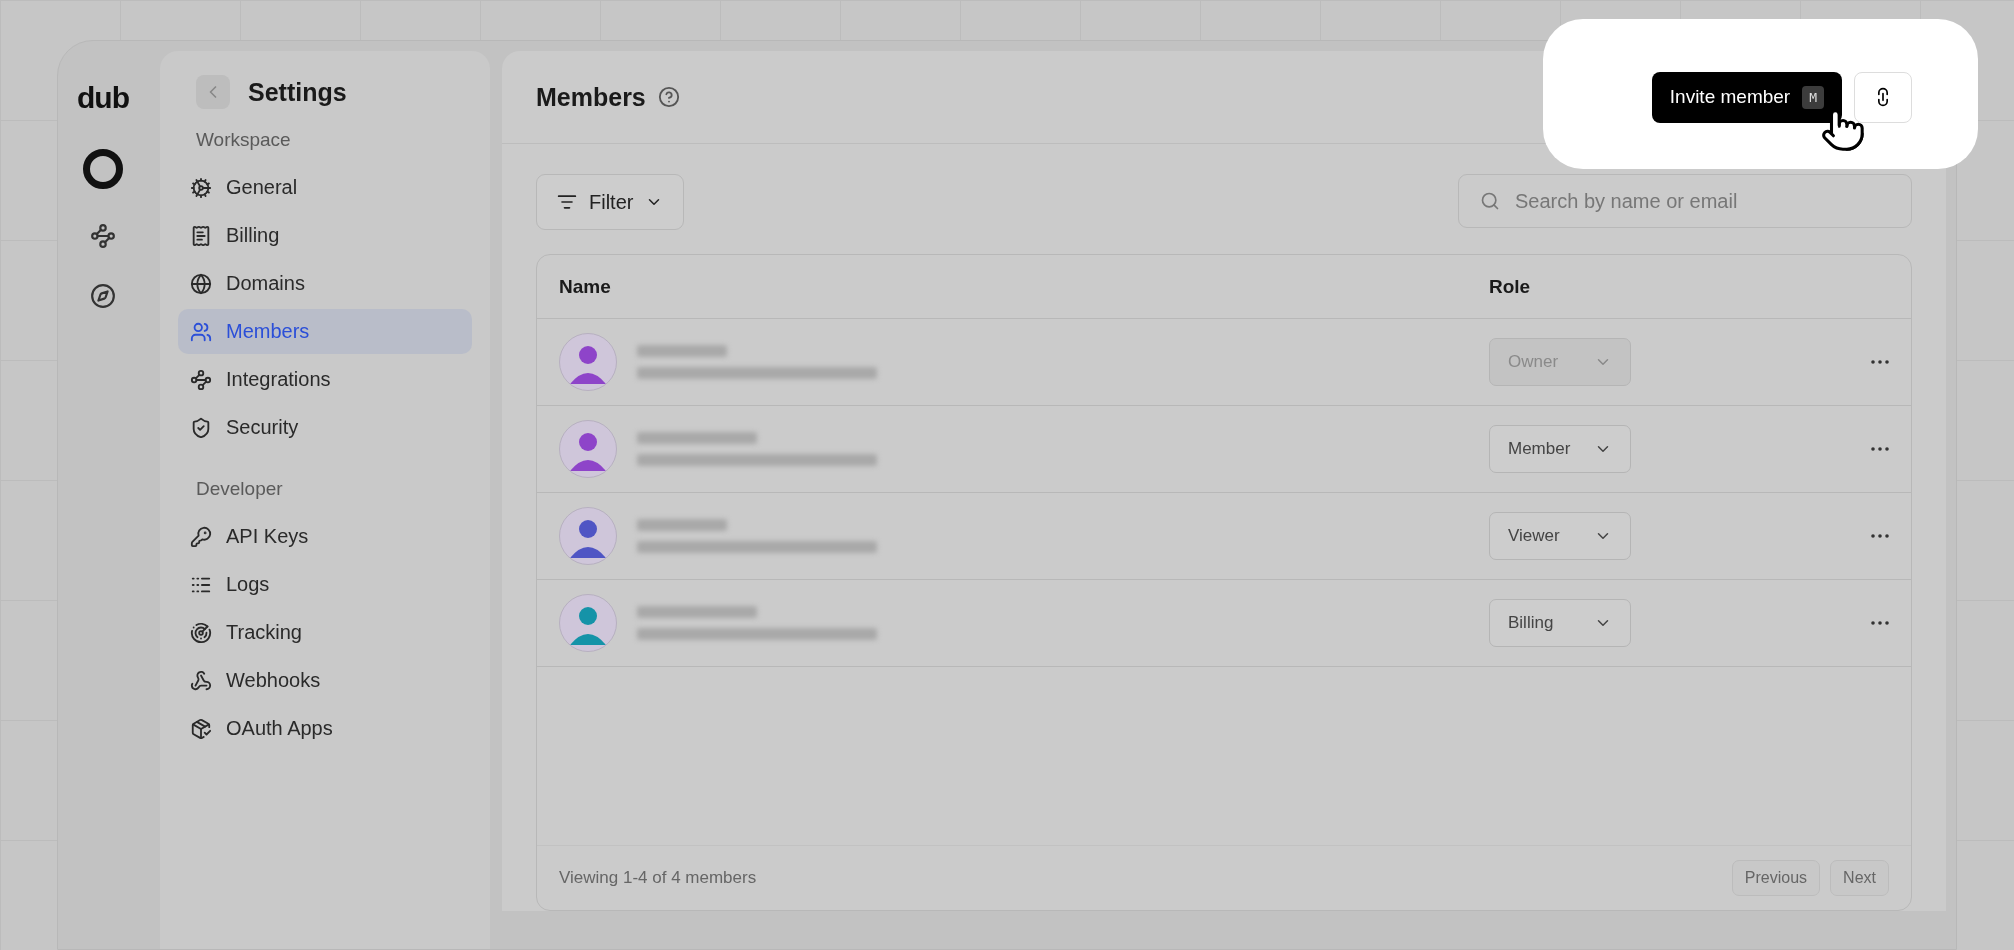 This screenshot has height=950, width=2014. Describe the element at coordinates (268, 331) in the screenshot. I see `sidebar-item-label: Members` at that location.